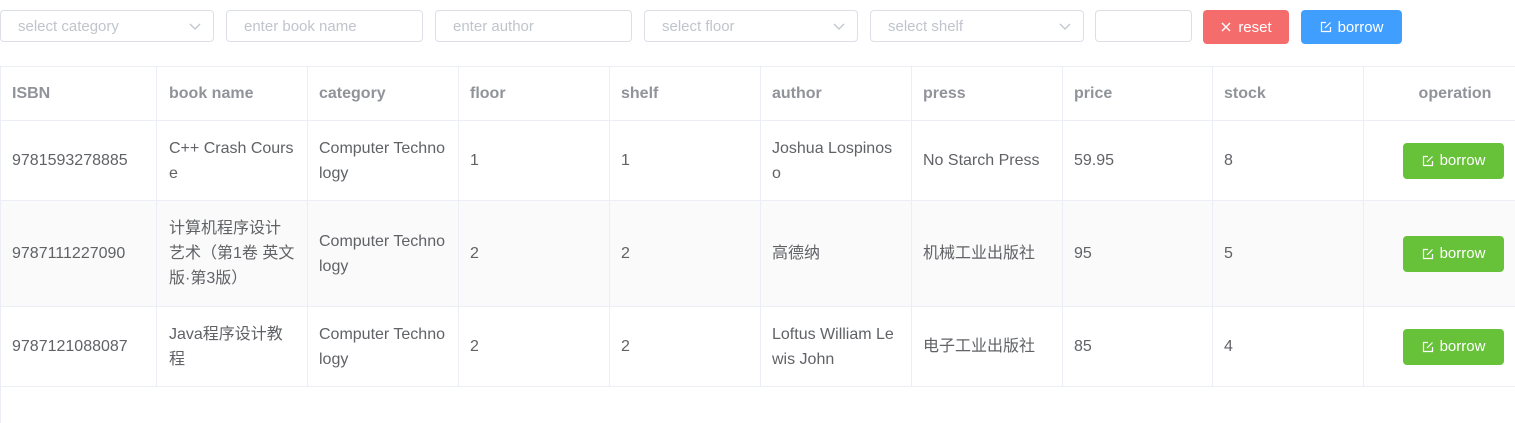 This screenshot has height=423, width=1515. Describe the element at coordinates (1288, 93) in the screenshot. I see `header-stock: stock` at that location.